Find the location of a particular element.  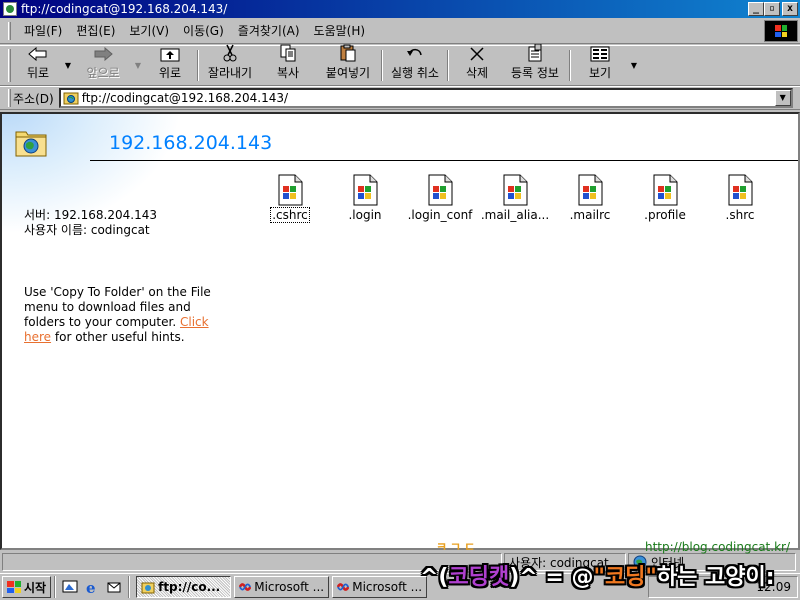

status-bar: 사용자: codingcat 인터넷 is located at coordinates (400, 562).